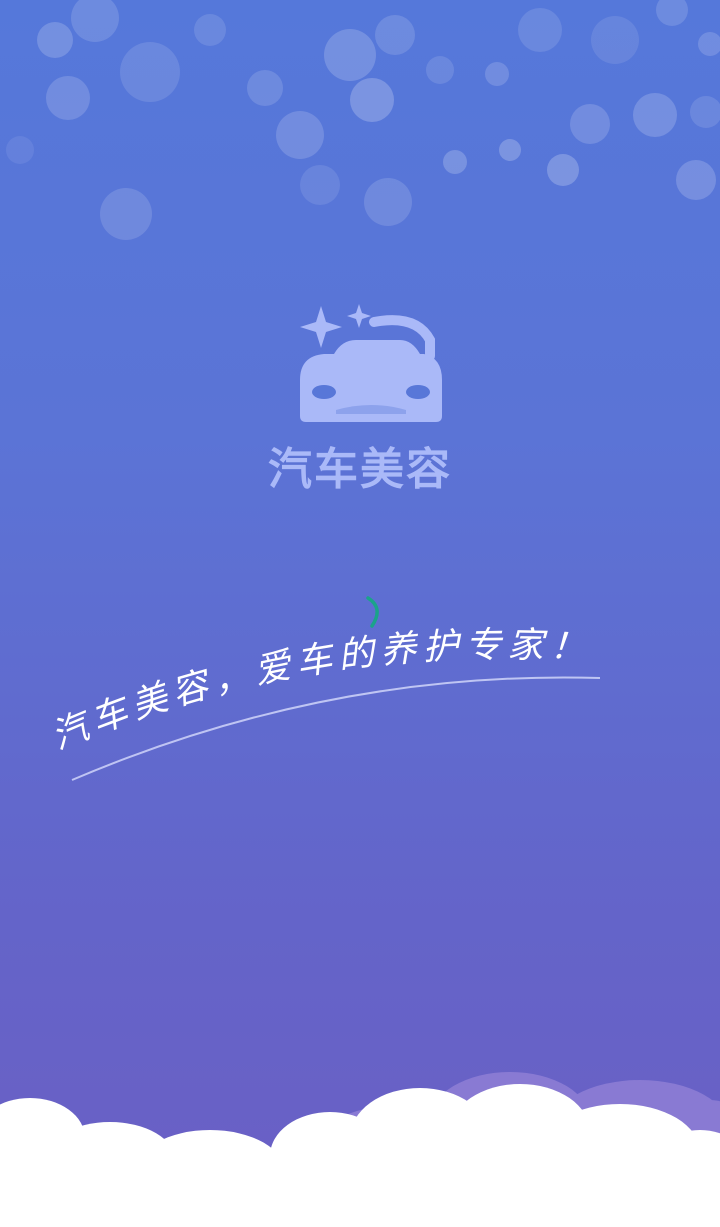 The height and width of the screenshot is (1227, 720). Describe the element at coordinates (371, 363) in the screenshot. I see `car-with-sparkles-icon` at that location.